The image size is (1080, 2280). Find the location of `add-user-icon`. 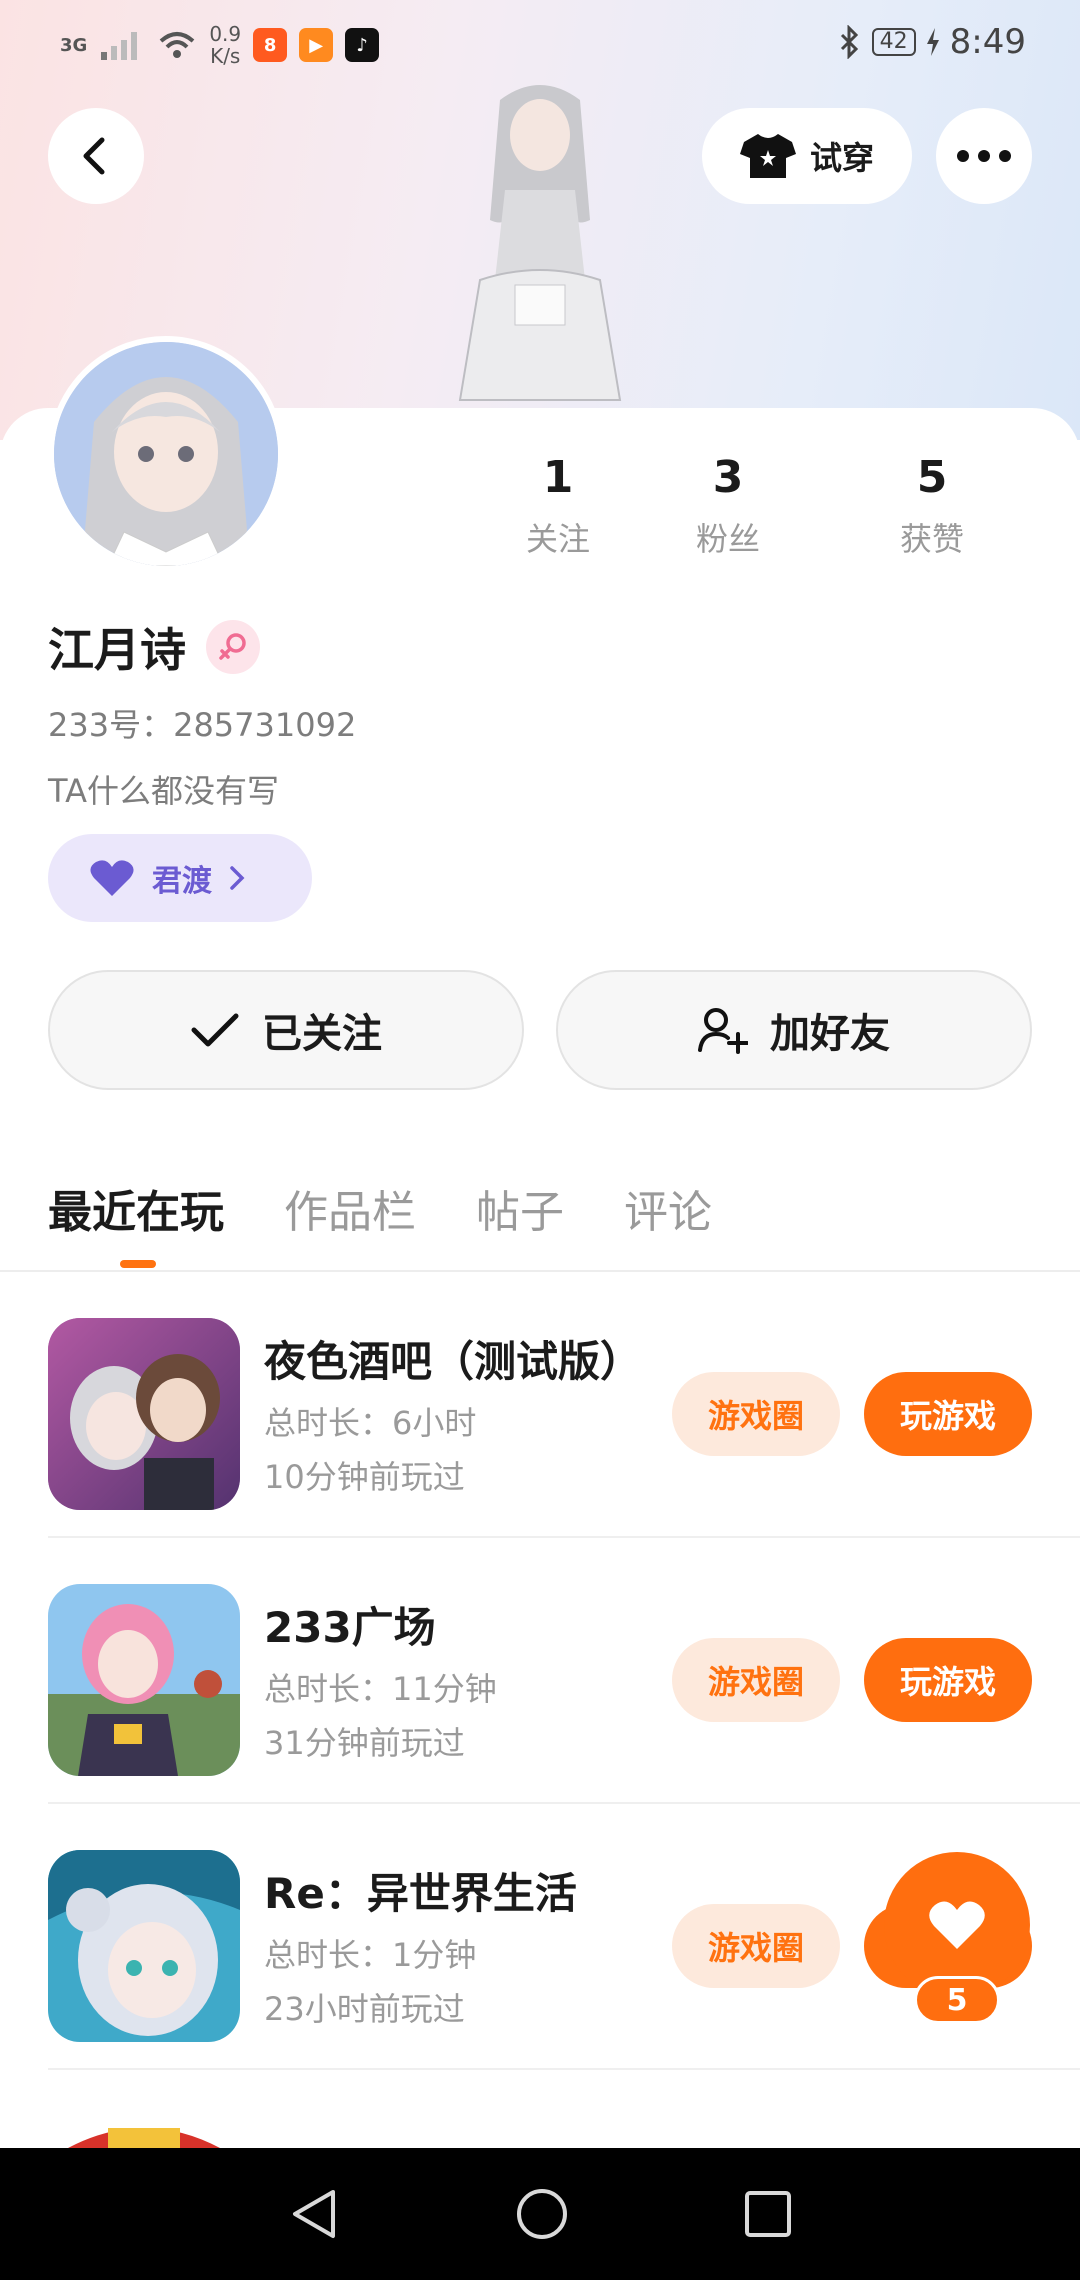

add-user-icon is located at coordinates (723, 1031).